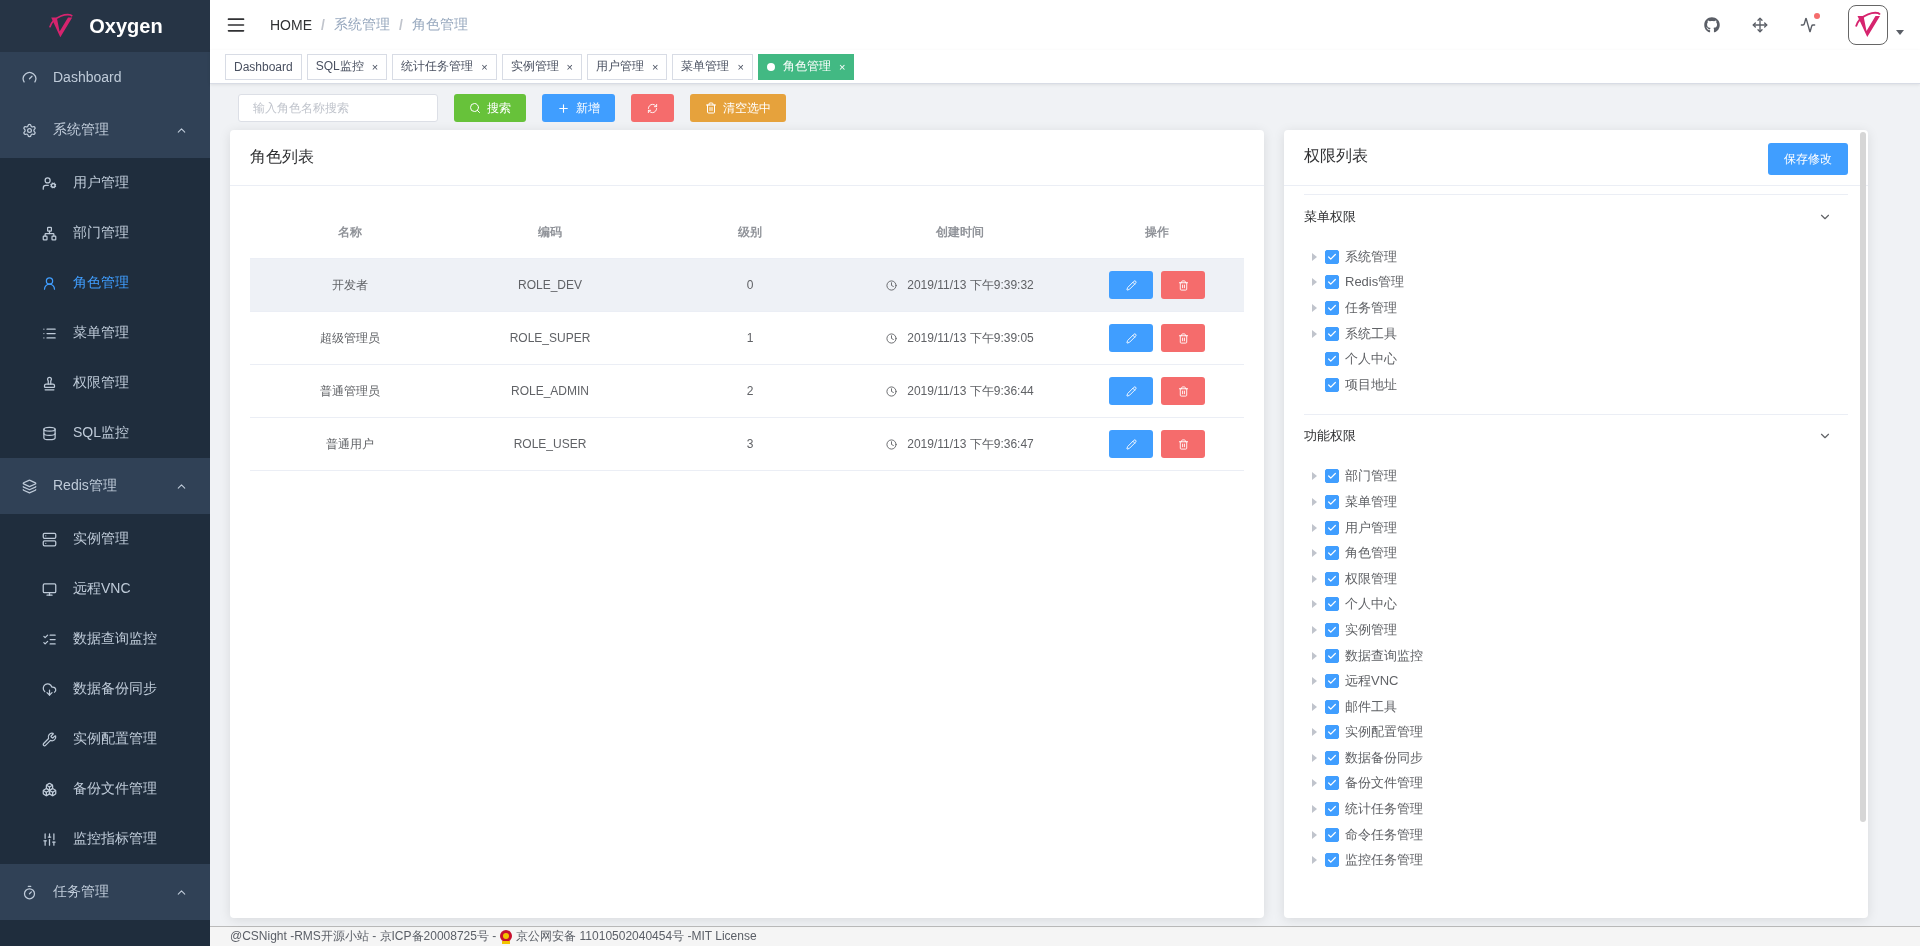 The image size is (1920, 946). What do you see at coordinates (712, 66) in the screenshot?
I see `tab: 菜单管理 ×` at bounding box center [712, 66].